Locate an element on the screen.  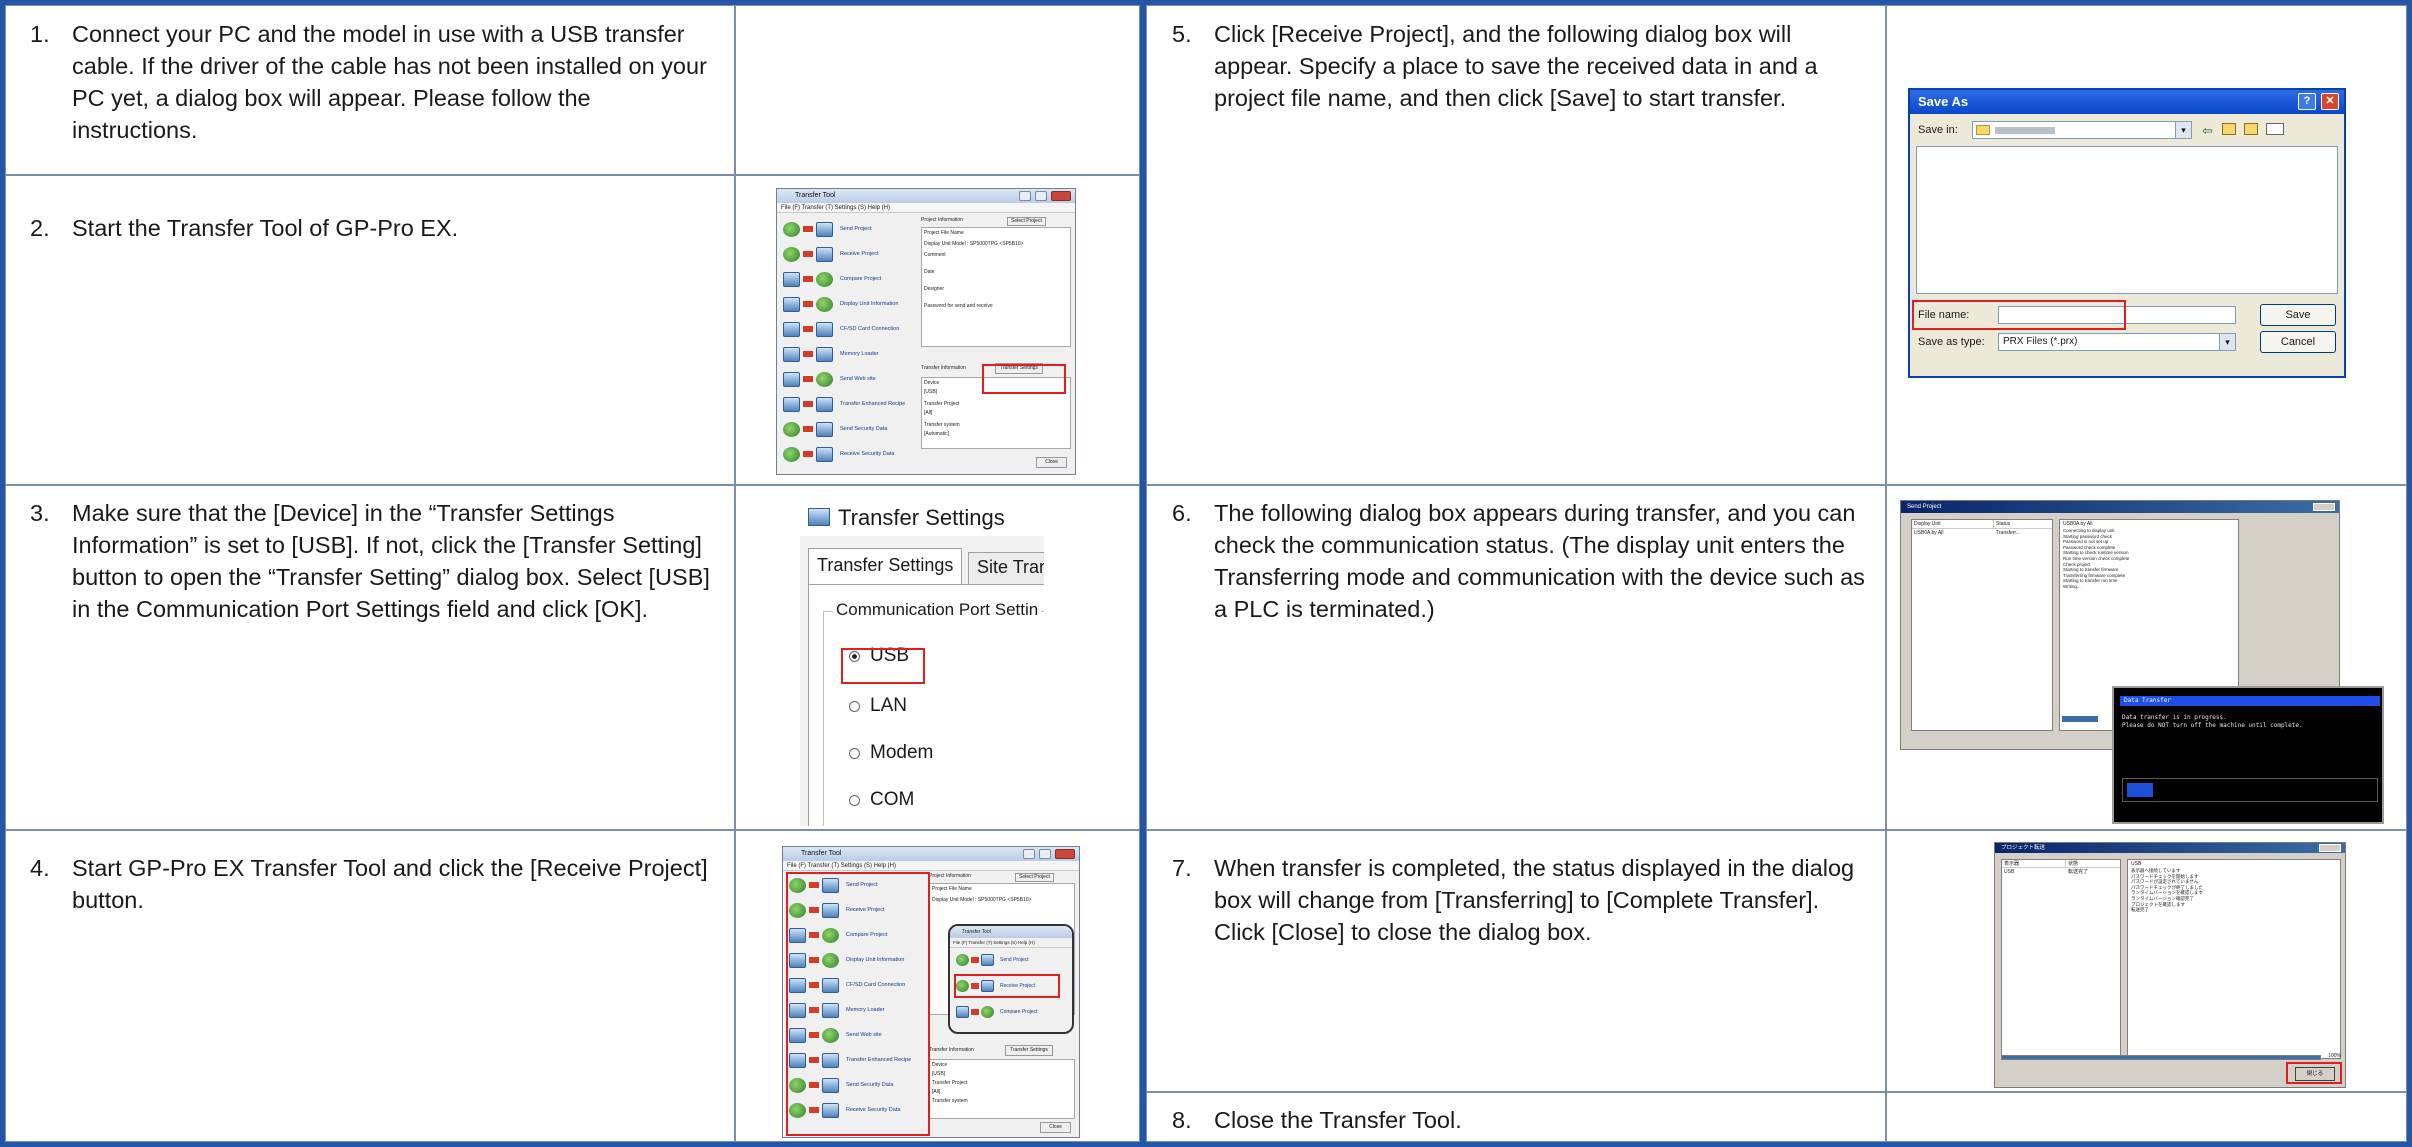
display-unit-info-button: Display Unit Information is located at coordinates (840, 304).